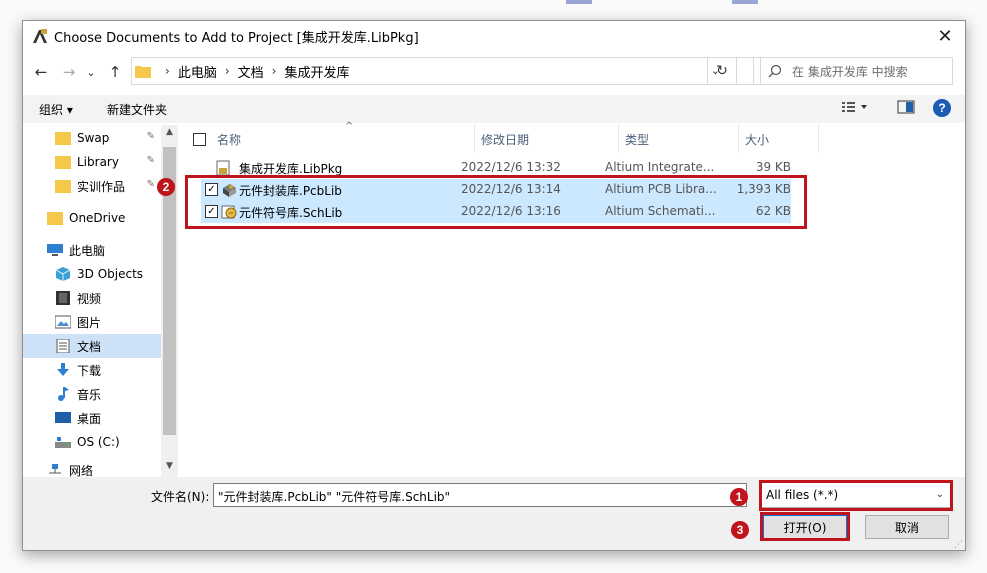 This screenshot has width=987, height=573. I want to click on pictures-icon, so click(63, 322).